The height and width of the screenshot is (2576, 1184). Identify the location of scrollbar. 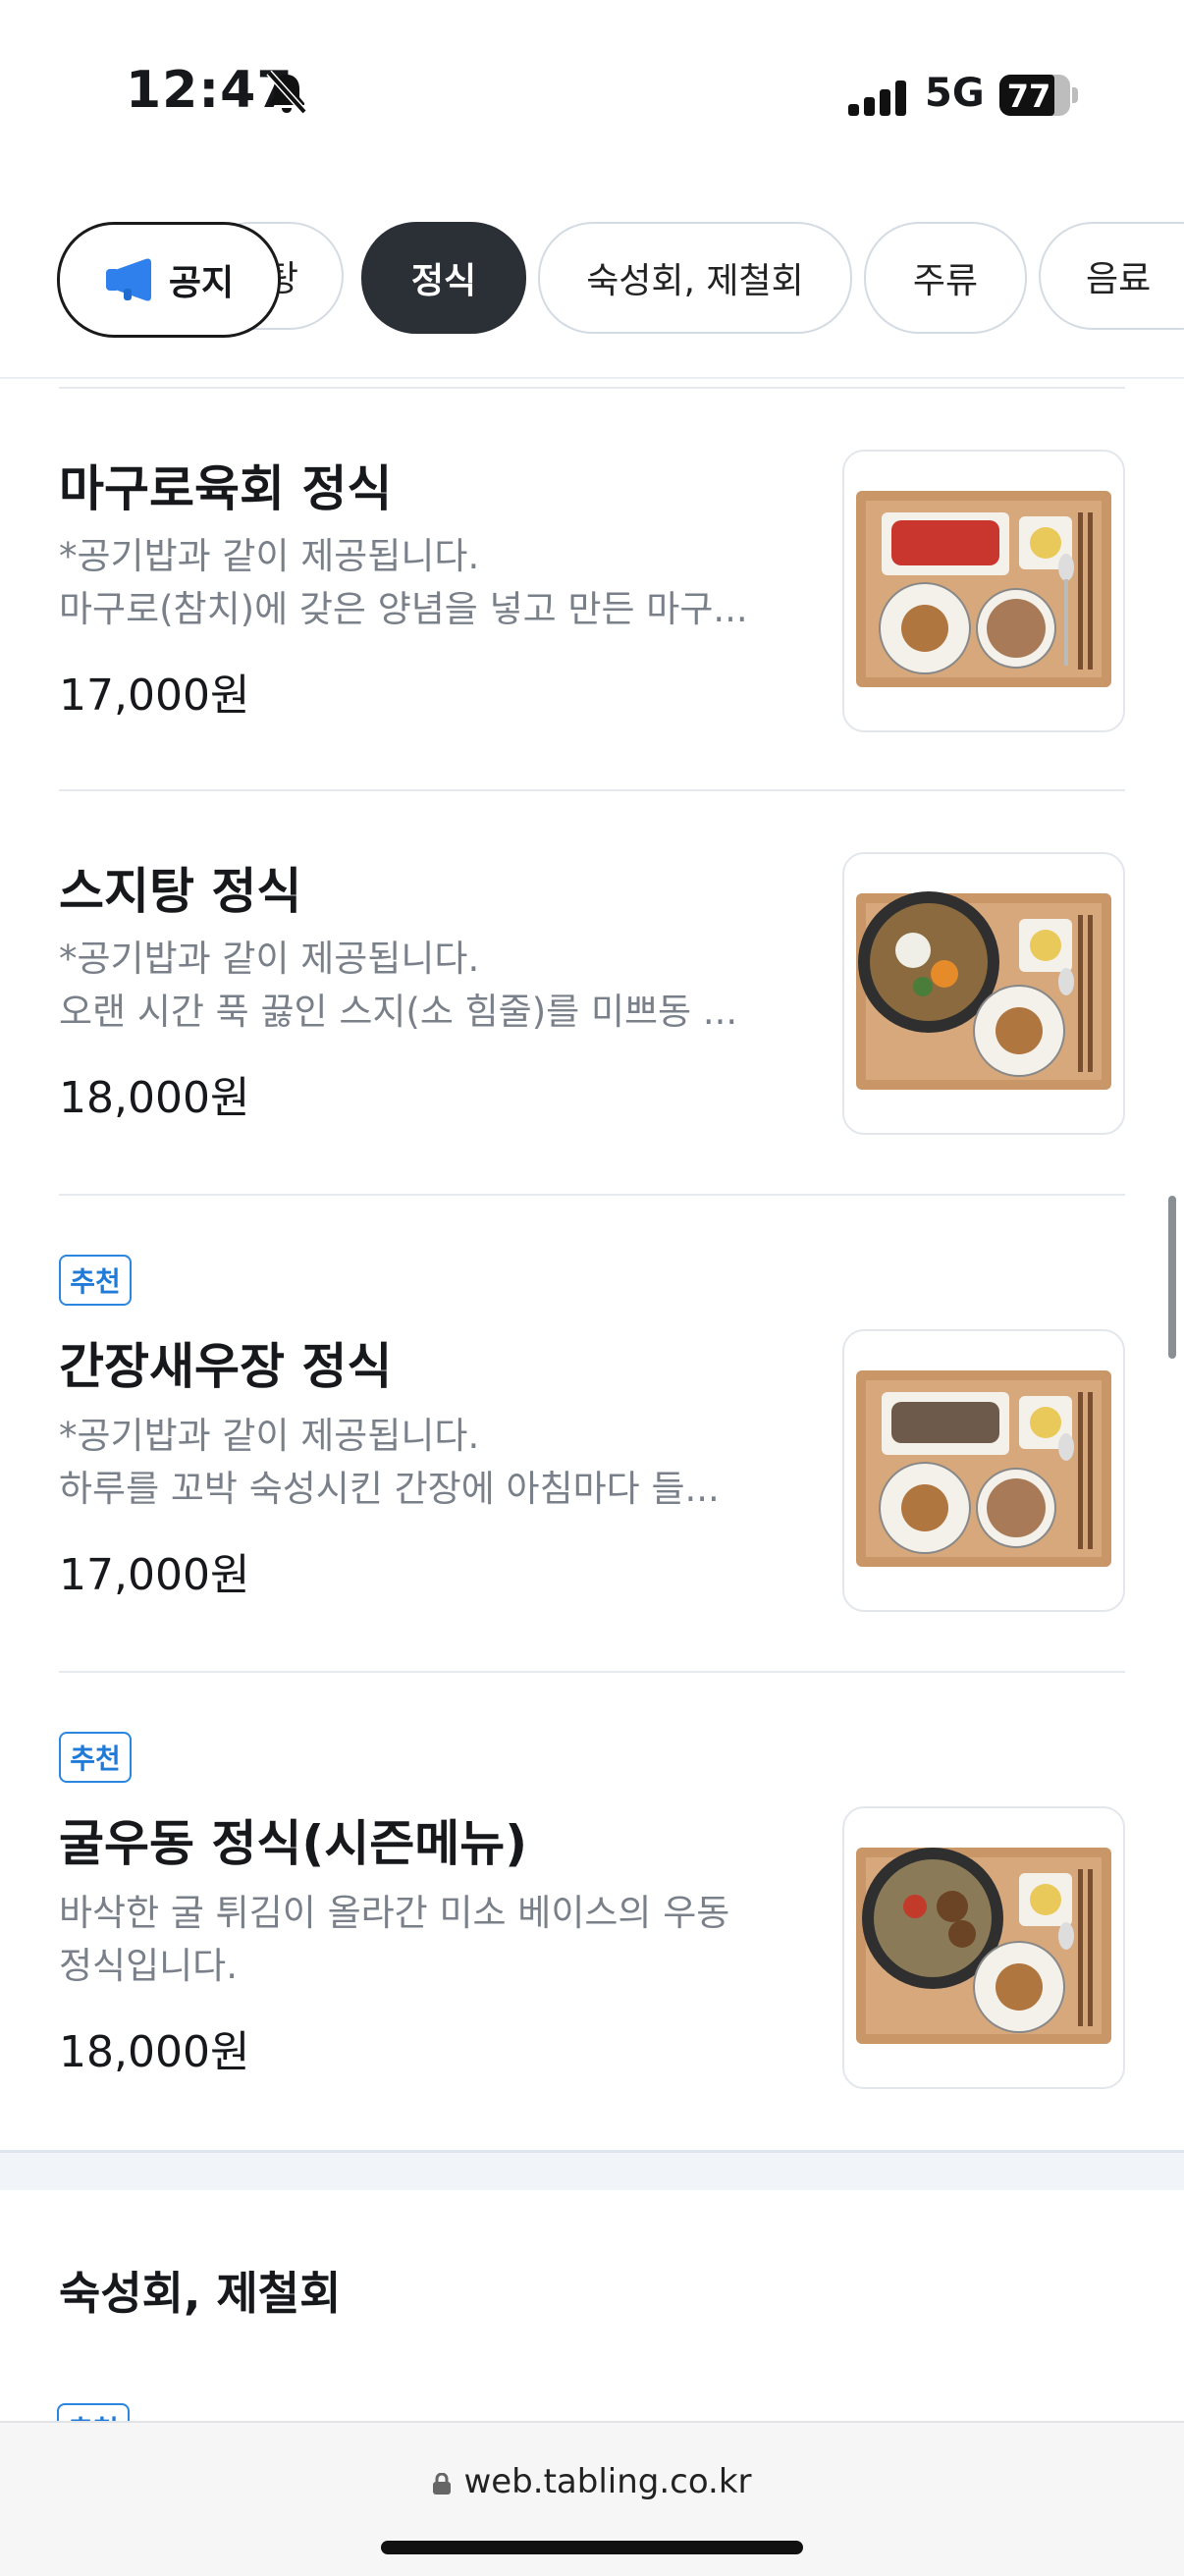
(1172, 1277).